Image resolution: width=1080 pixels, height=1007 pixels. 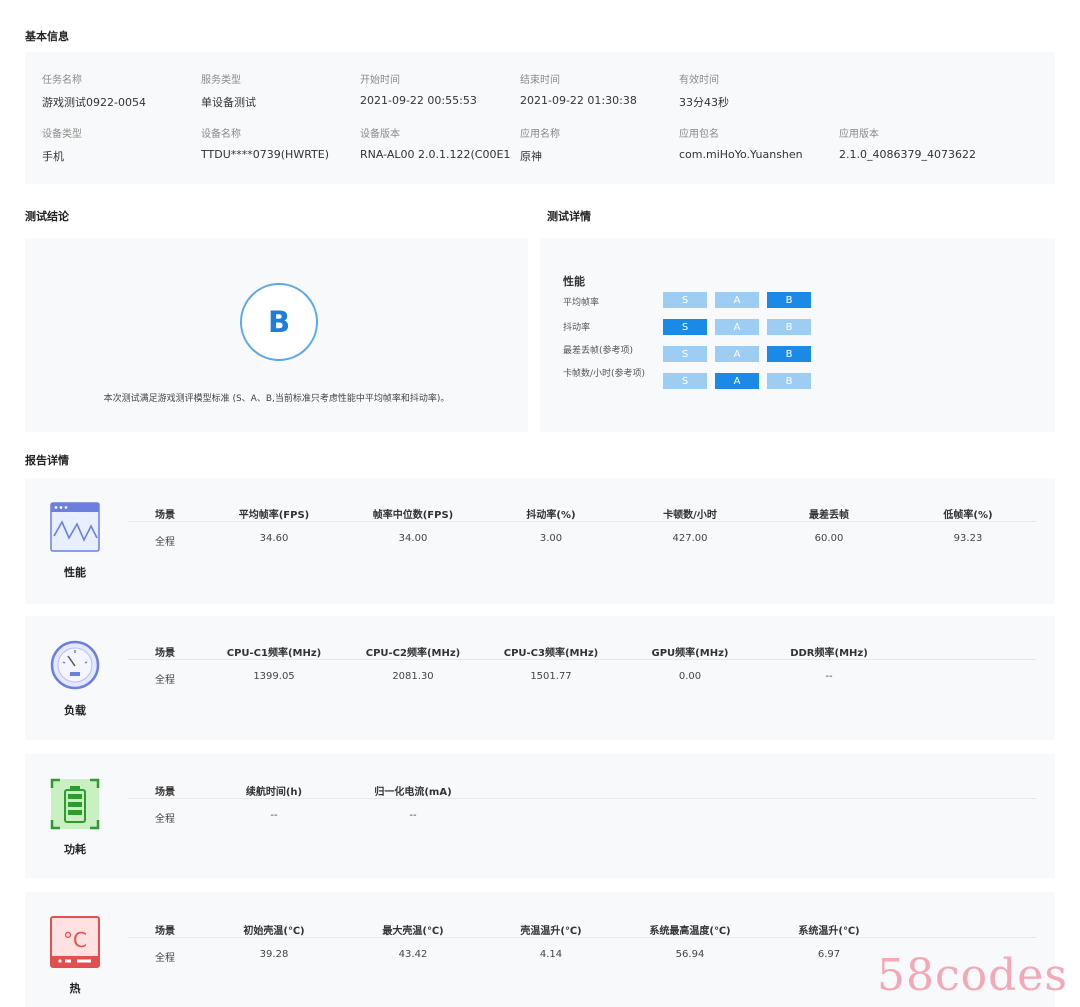 I want to click on thermal-col-shell-rise: 壳温温升(℃), so click(x=551, y=931).